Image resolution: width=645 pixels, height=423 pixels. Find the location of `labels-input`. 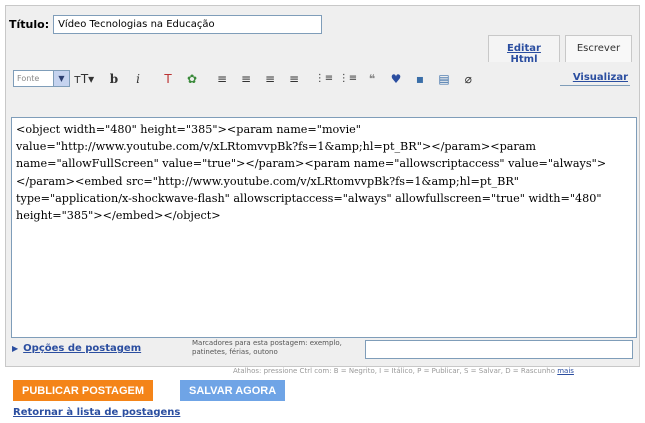

labels-input is located at coordinates (499, 349).